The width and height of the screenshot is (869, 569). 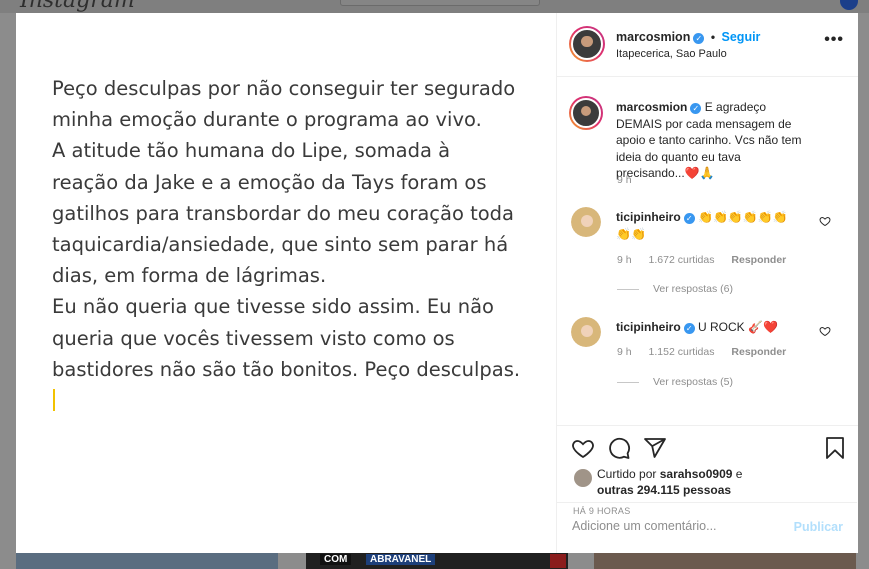 I want to click on comment-body: ticipinheiro ✓ 👏👏👏👏👏👏👏👏, so click(x=709, y=225).